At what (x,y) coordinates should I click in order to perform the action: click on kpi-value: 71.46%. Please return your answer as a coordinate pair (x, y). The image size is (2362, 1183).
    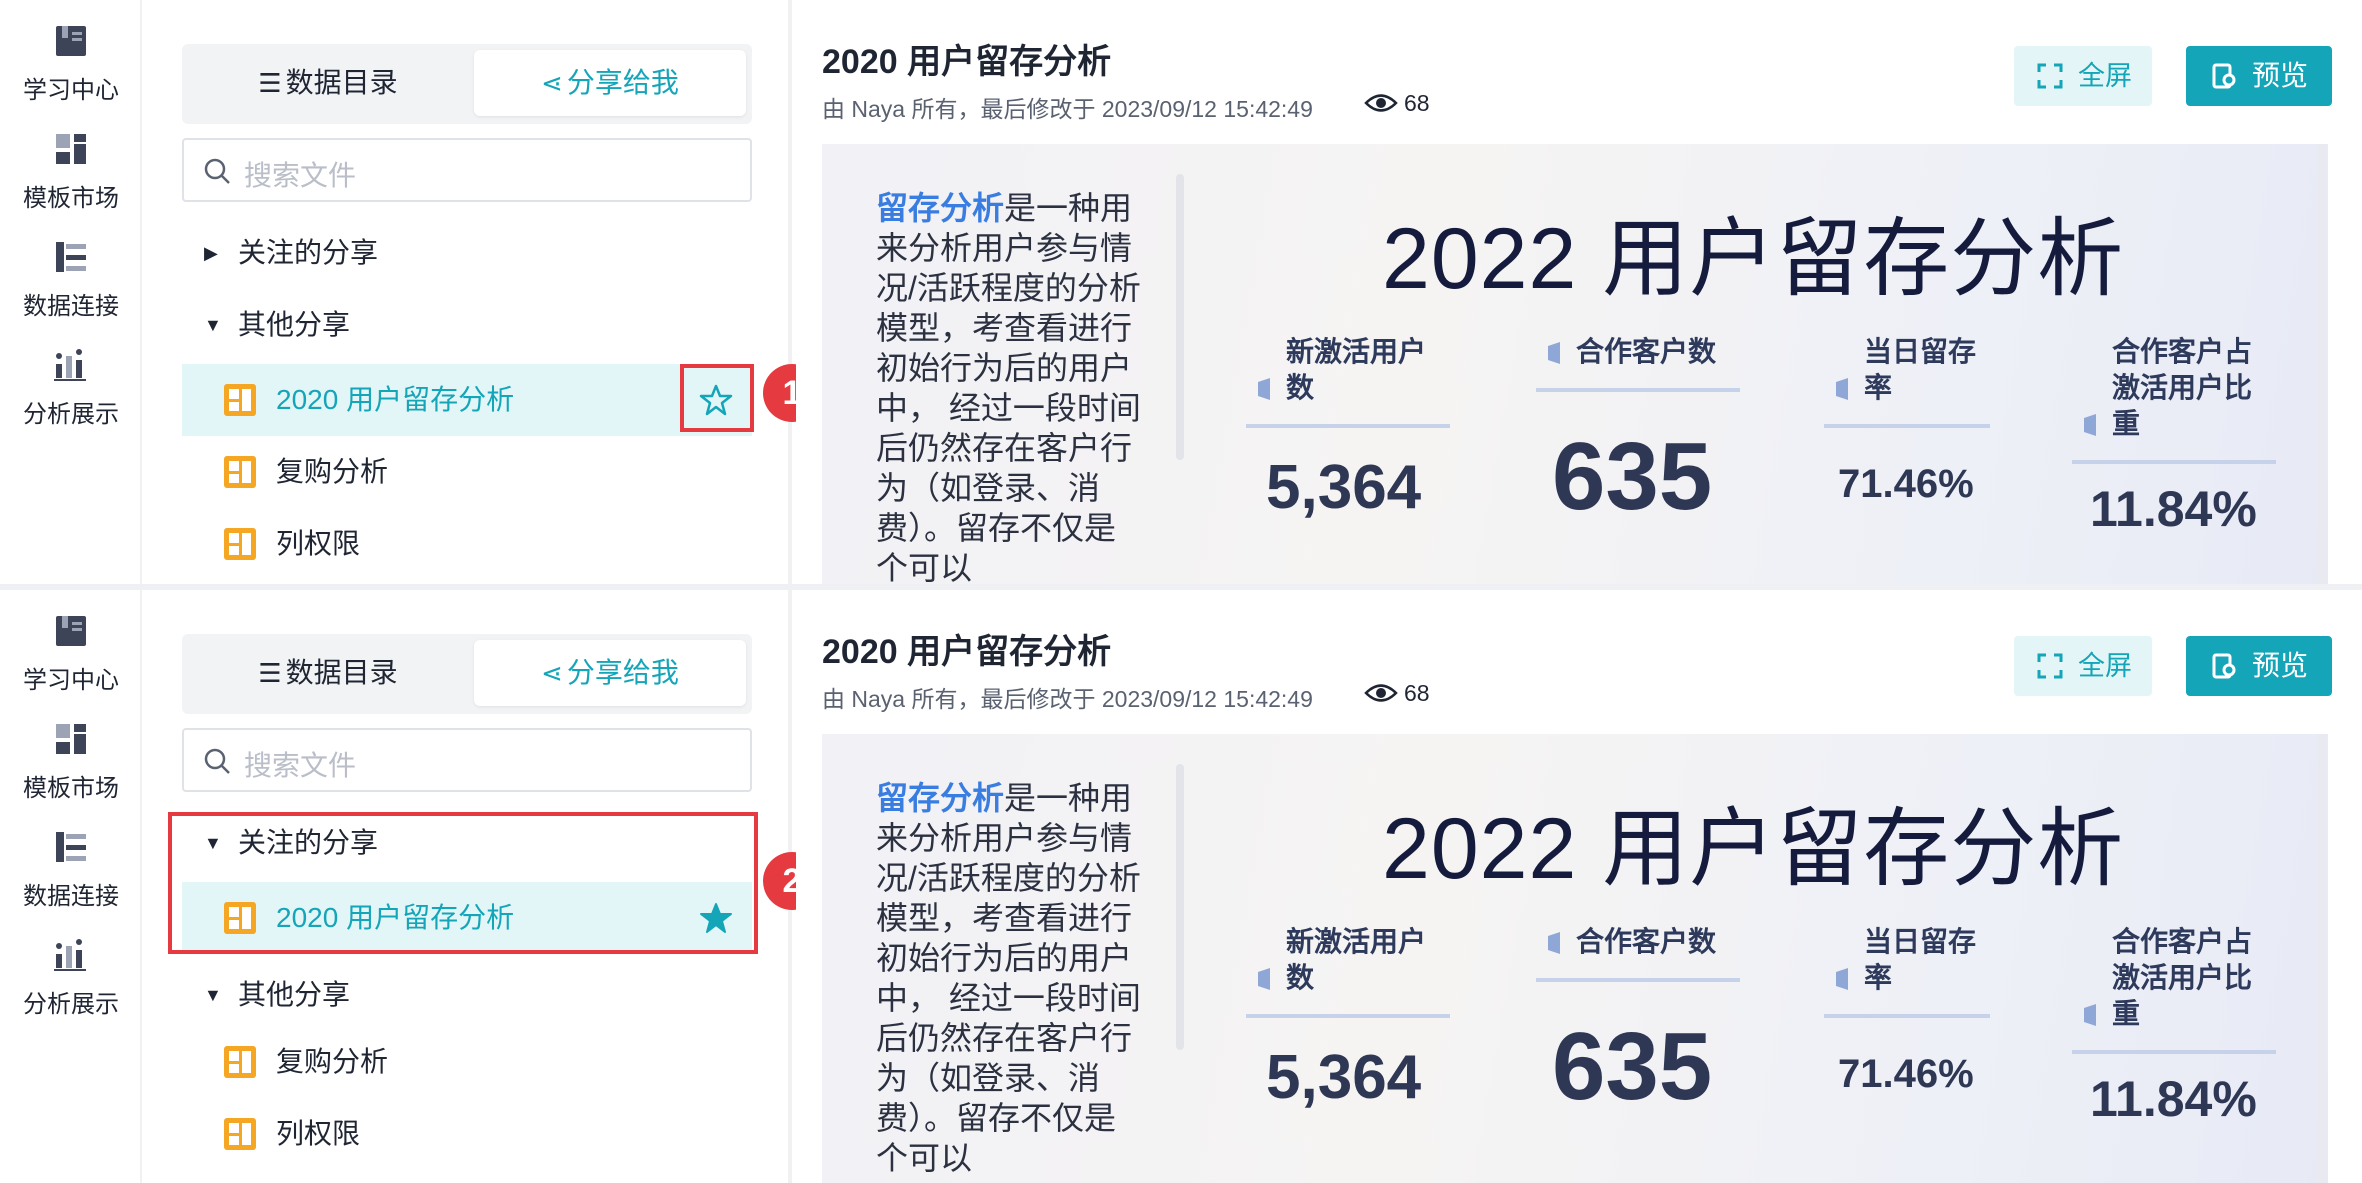
    Looking at the image, I should click on (1906, 484).